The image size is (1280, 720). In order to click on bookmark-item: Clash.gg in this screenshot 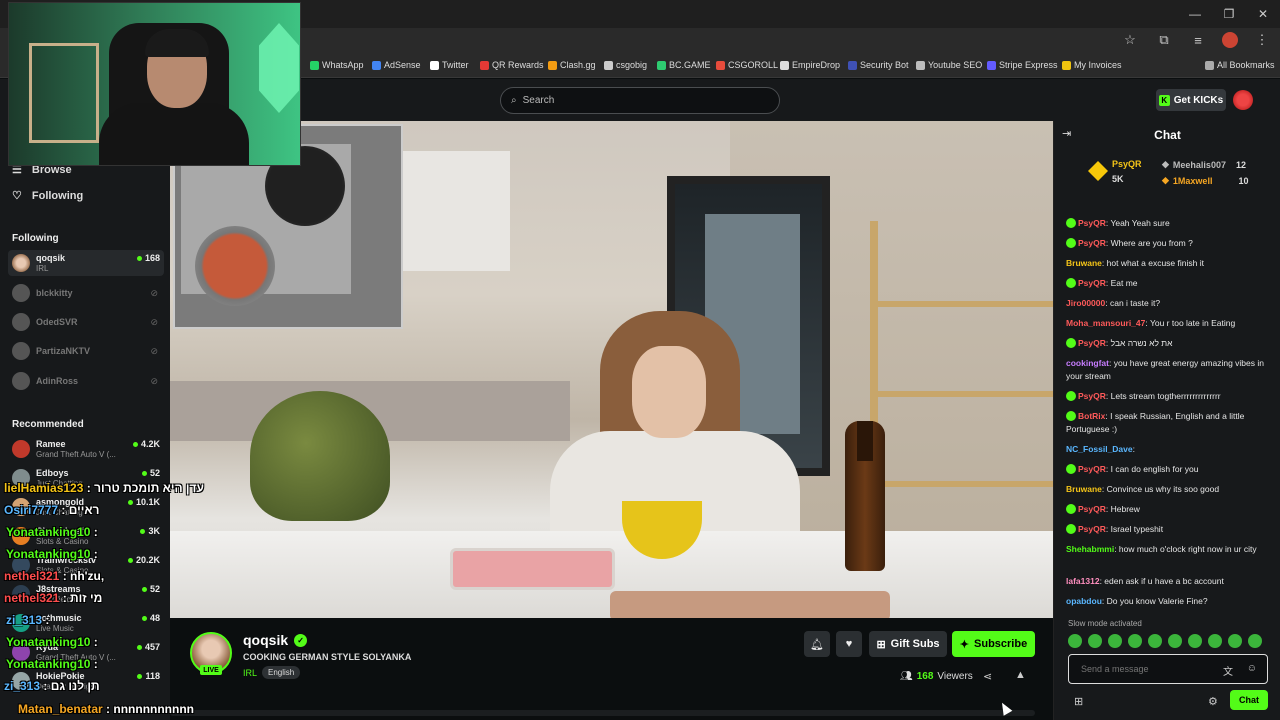, I will do `click(572, 65)`.